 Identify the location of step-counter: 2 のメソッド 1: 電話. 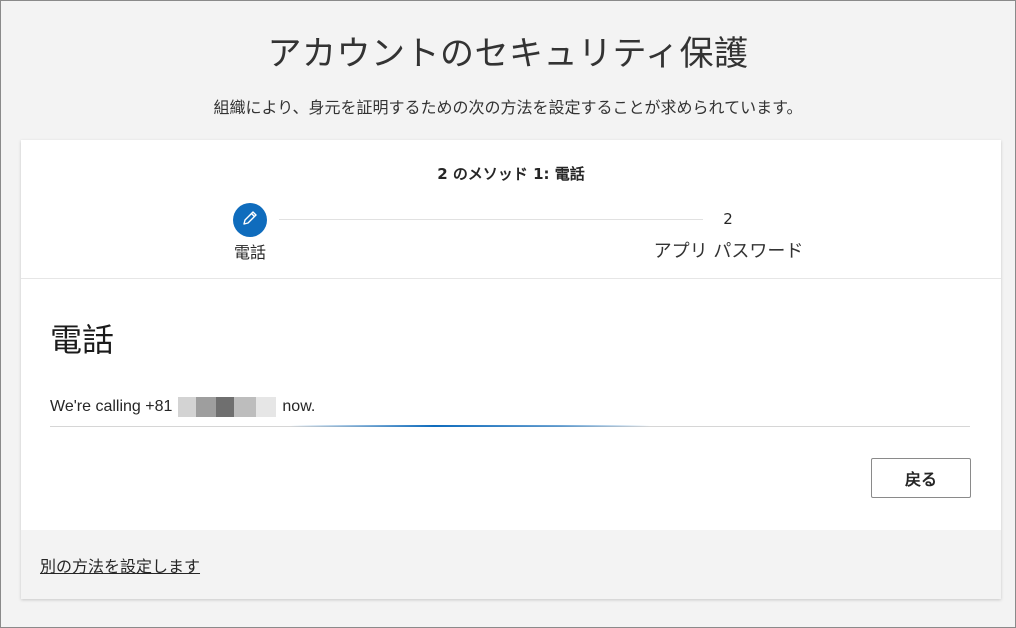
(511, 174).